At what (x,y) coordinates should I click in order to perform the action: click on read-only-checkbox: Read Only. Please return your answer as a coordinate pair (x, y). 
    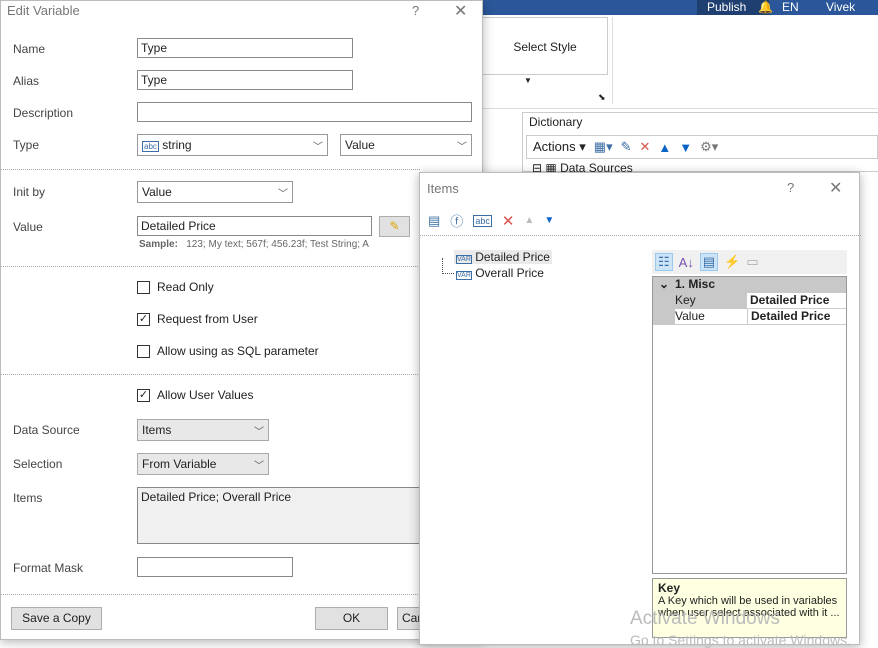
    Looking at the image, I should click on (175, 287).